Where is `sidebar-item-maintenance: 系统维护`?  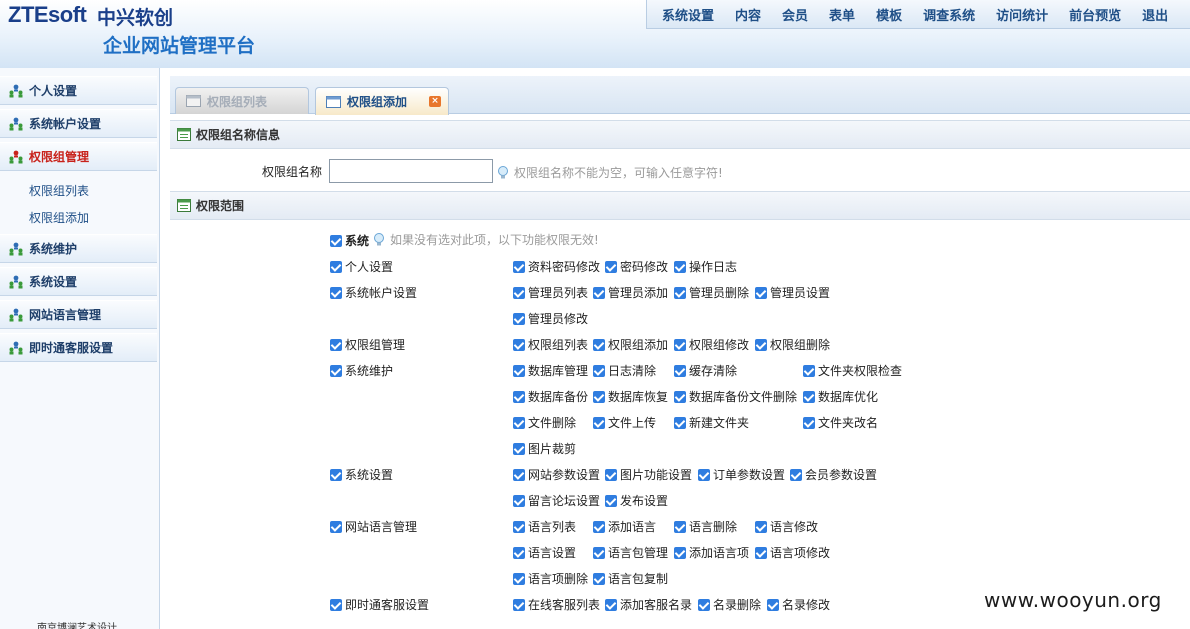 sidebar-item-maintenance: 系统维护 is located at coordinates (78, 248).